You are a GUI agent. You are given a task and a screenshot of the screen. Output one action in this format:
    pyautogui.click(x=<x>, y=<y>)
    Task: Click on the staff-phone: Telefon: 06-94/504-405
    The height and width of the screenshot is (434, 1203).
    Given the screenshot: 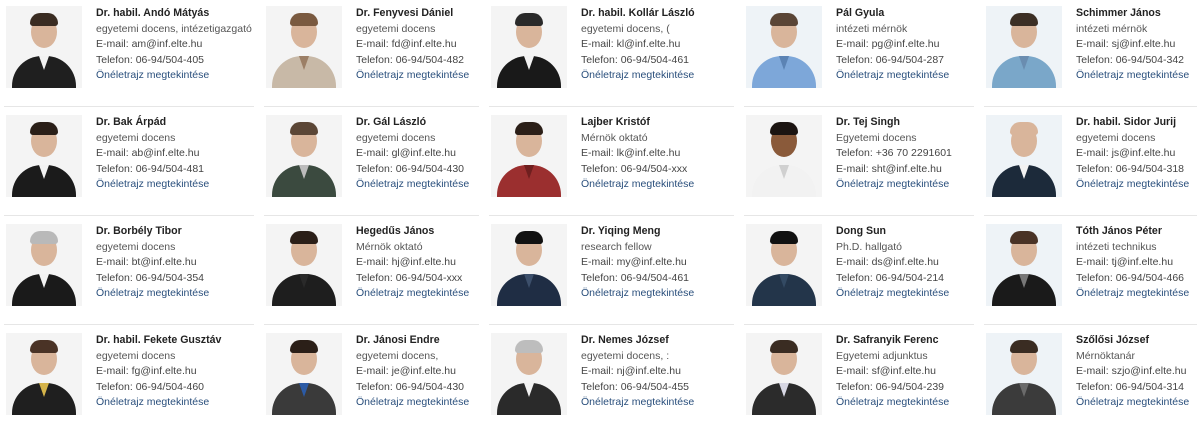 What is the action you would take?
    pyautogui.click(x=150, y=59)
    